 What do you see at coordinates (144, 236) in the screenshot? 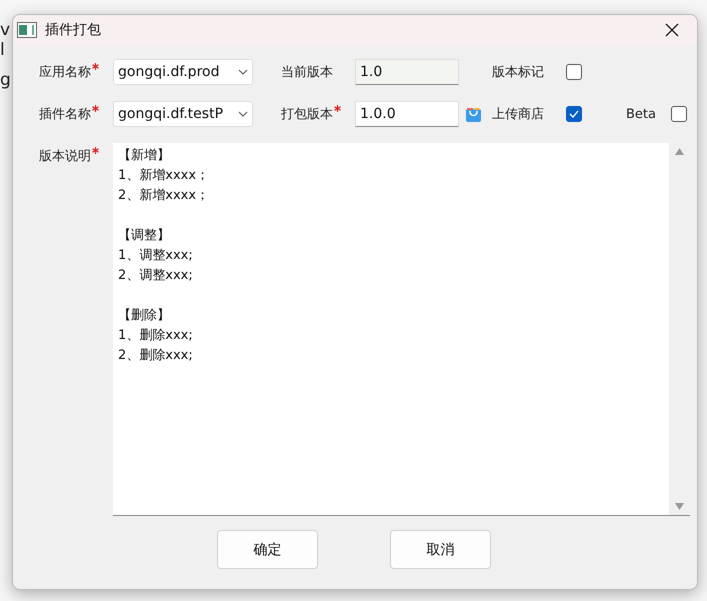
I see `notes-text-line: 【调整】` at bounding box center [144, 236].